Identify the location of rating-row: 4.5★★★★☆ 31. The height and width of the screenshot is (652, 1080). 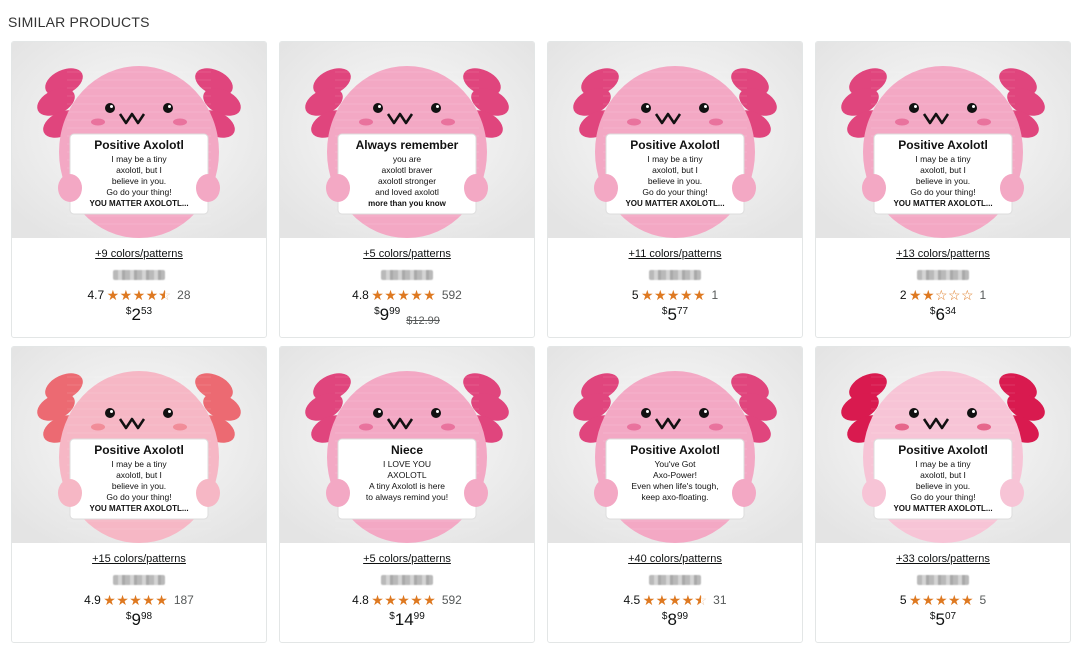
(675, 600).